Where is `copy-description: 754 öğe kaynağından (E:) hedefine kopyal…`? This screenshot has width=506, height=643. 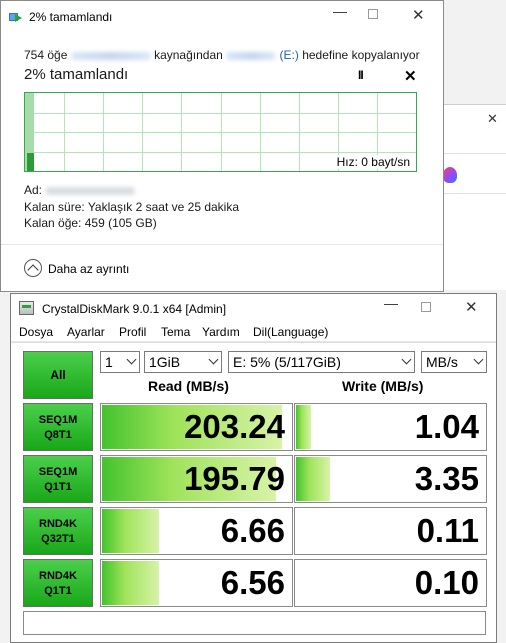
copy-description: 754 öğe kaynağından (E:) hedefine kopyal… is located at coordinates (222, 55).